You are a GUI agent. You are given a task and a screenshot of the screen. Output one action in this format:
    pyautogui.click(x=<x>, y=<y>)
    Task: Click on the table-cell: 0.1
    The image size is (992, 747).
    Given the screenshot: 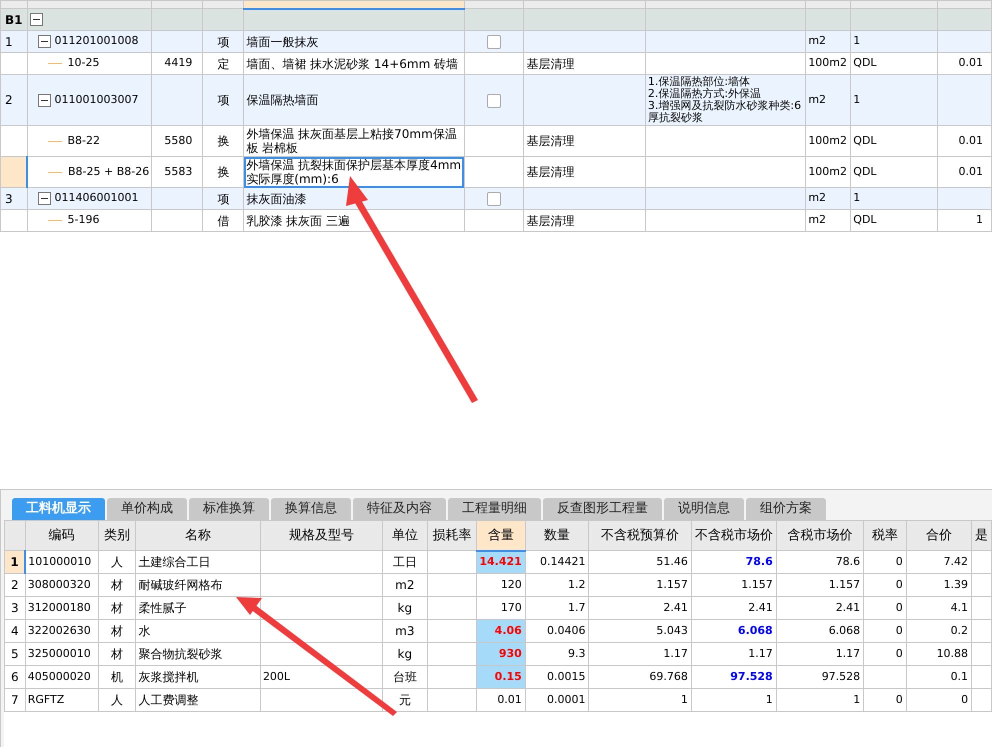 What is the action you would take?
    pyautogui.click(x=959, y=676)
    